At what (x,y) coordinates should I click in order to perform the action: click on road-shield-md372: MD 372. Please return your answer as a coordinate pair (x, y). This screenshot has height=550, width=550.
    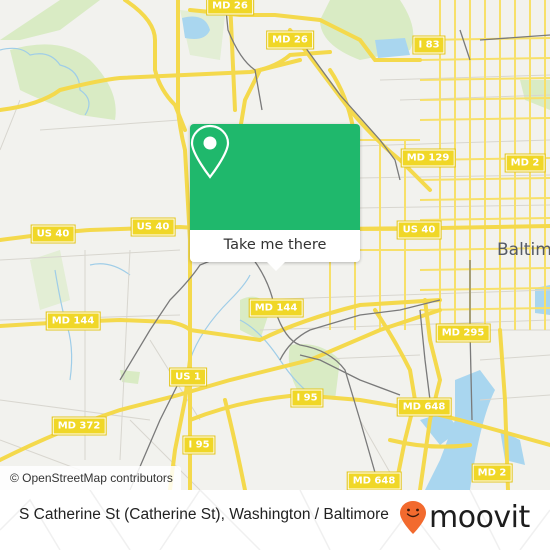
    Looking at the image, I should click on (79, 426).